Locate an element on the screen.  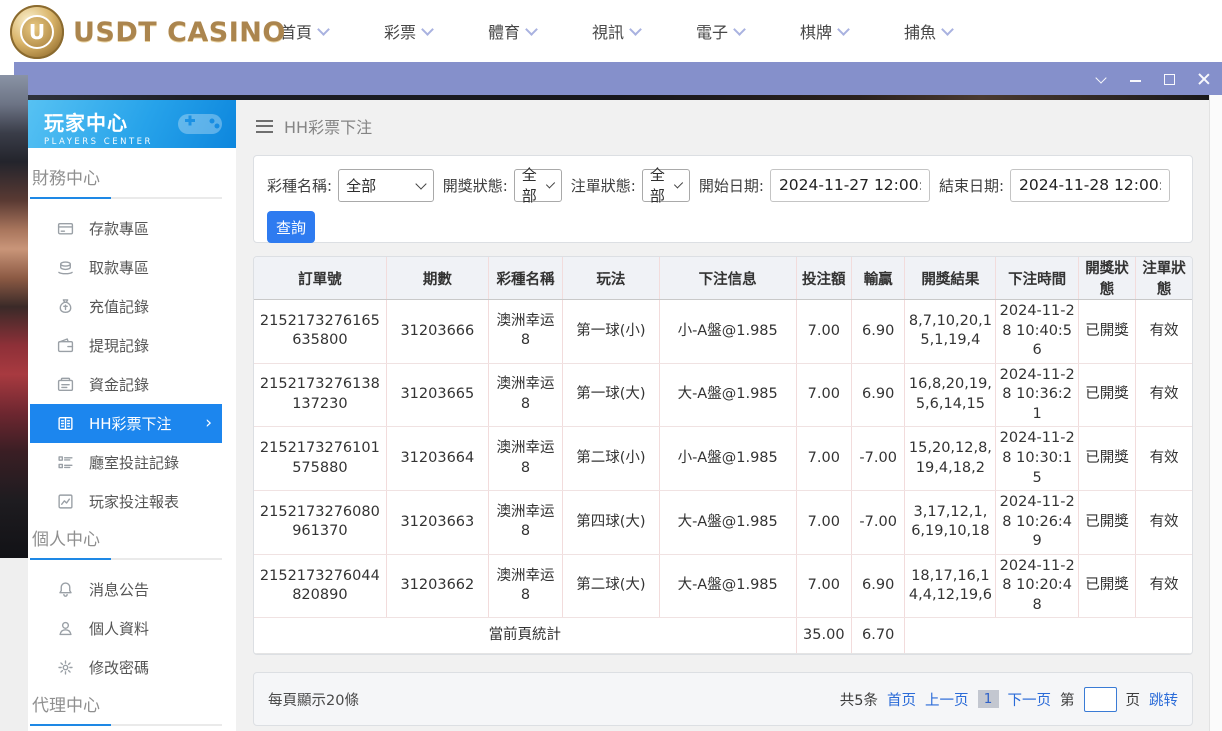
sidebar-item: 充值記錄 is located at coordinates (126, 306).